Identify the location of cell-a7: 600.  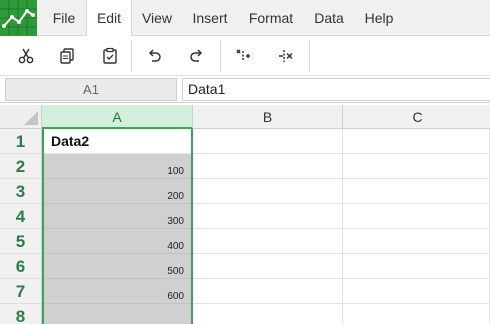
(117, 291).